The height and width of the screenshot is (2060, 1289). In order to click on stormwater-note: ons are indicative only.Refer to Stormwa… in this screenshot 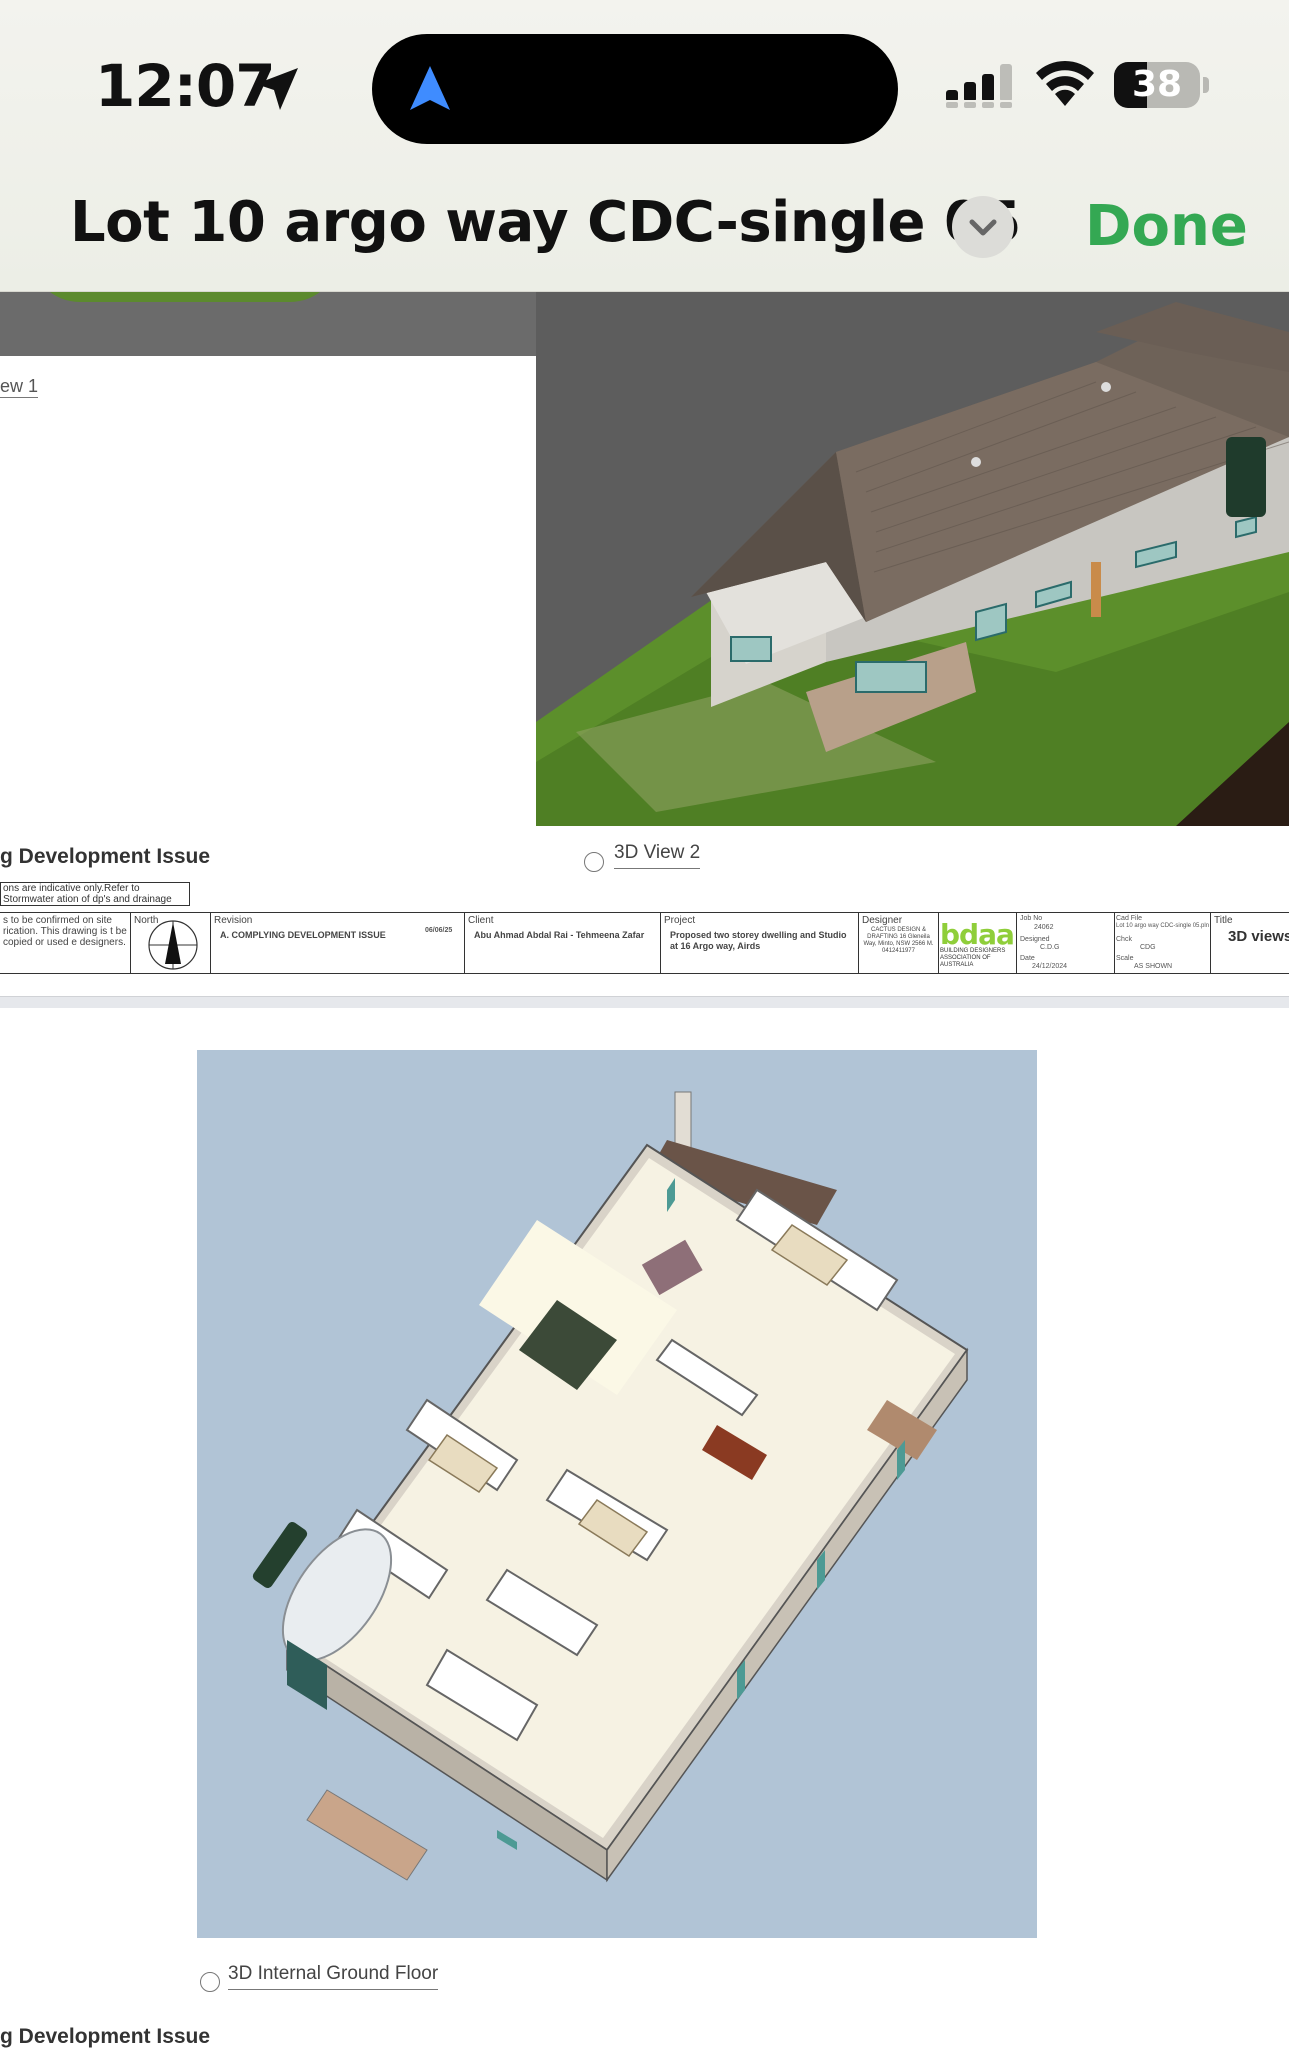, I will do `click(95, 894)`.